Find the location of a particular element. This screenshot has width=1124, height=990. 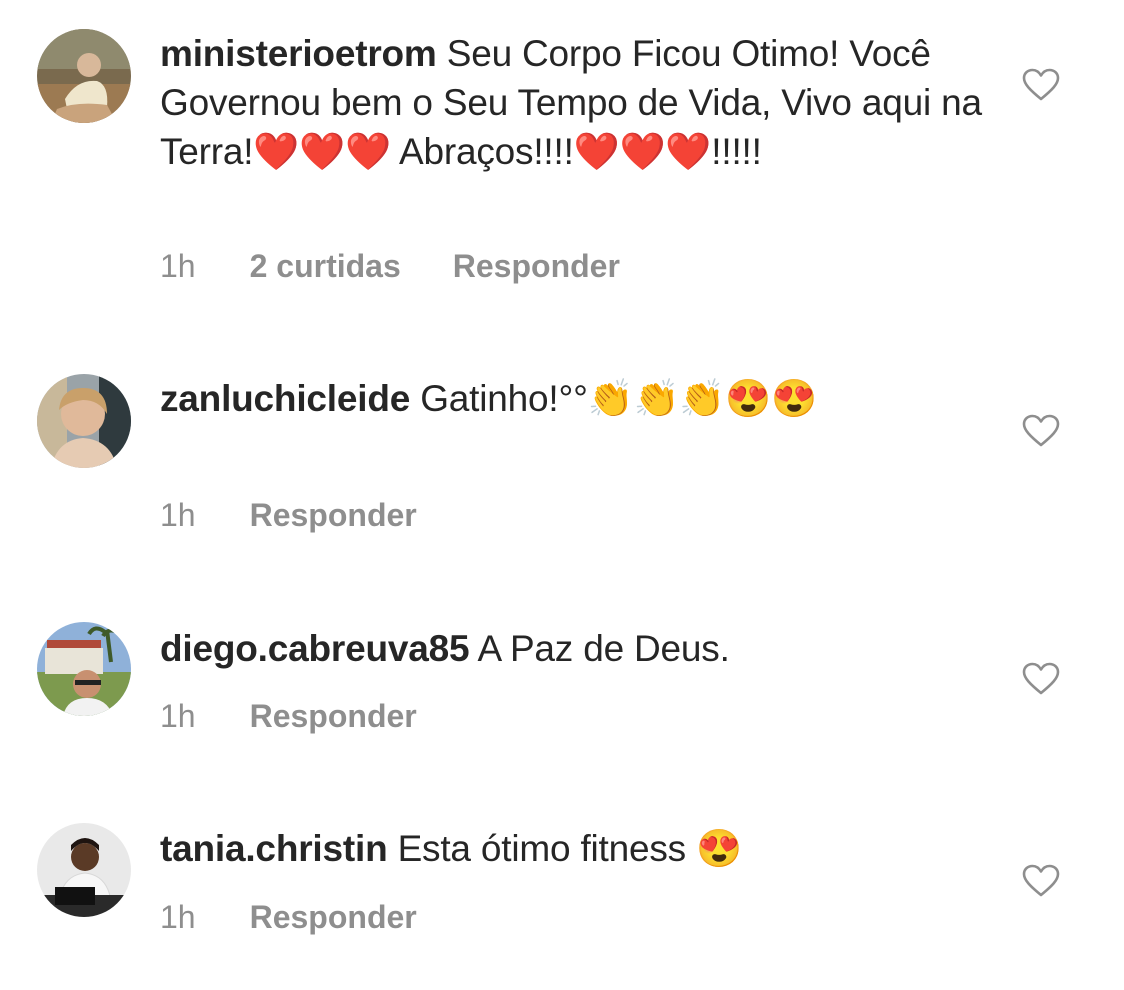

comment-body: Esta ótimo fitness 😍 is located at coordinates (570, 848).